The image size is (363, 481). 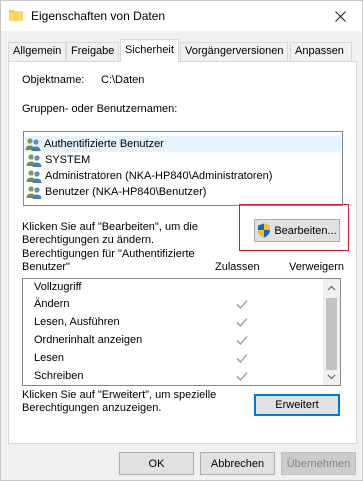 I want to click on list-item: Authentifizierte Benutzer, so click(x=183, y=144).